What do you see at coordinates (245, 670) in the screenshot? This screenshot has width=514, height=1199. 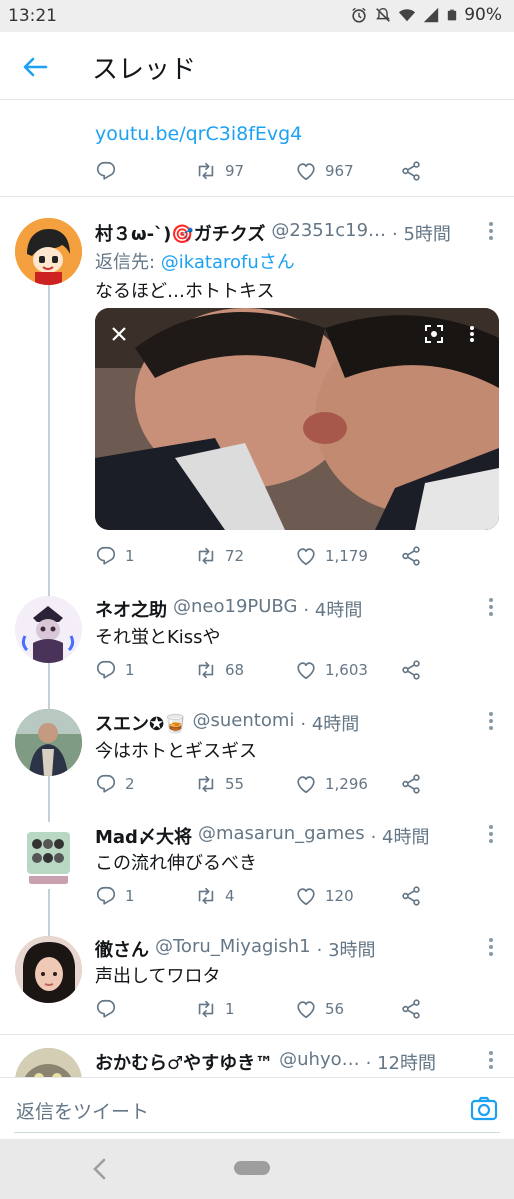 I see `retweet-button: 68` at bounding box center [245, 670].